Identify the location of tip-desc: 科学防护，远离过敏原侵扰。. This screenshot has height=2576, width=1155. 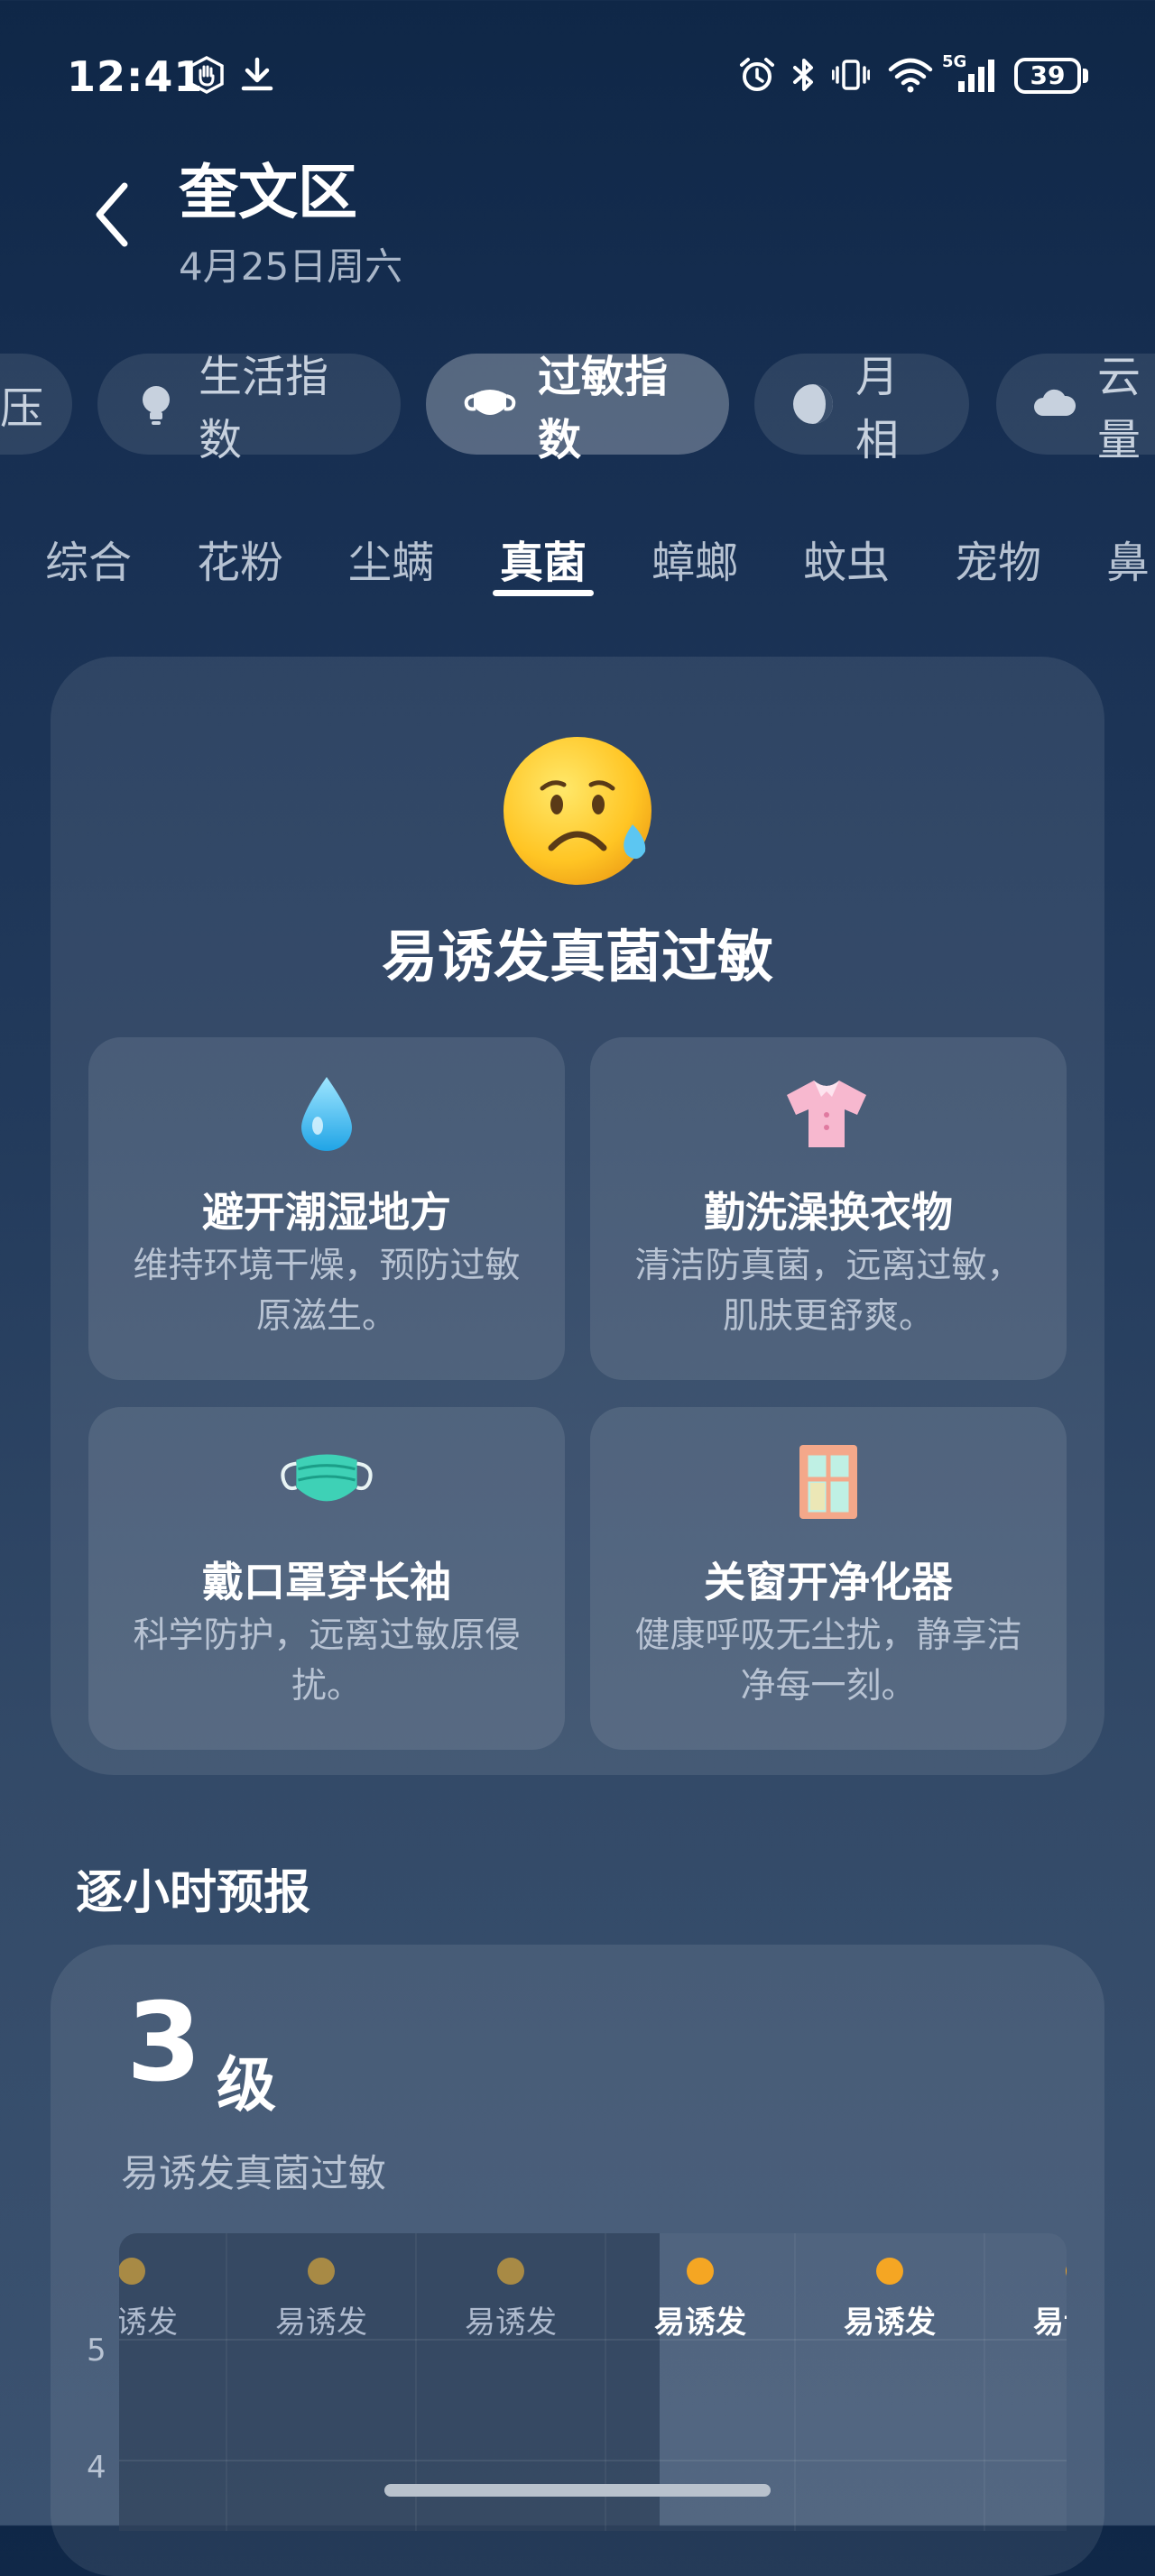
(327, 1661).